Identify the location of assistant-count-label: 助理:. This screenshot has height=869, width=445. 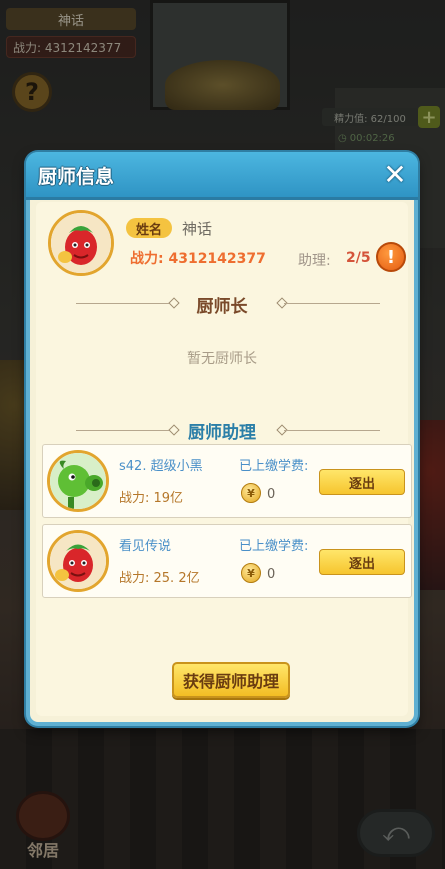
(314, 261).